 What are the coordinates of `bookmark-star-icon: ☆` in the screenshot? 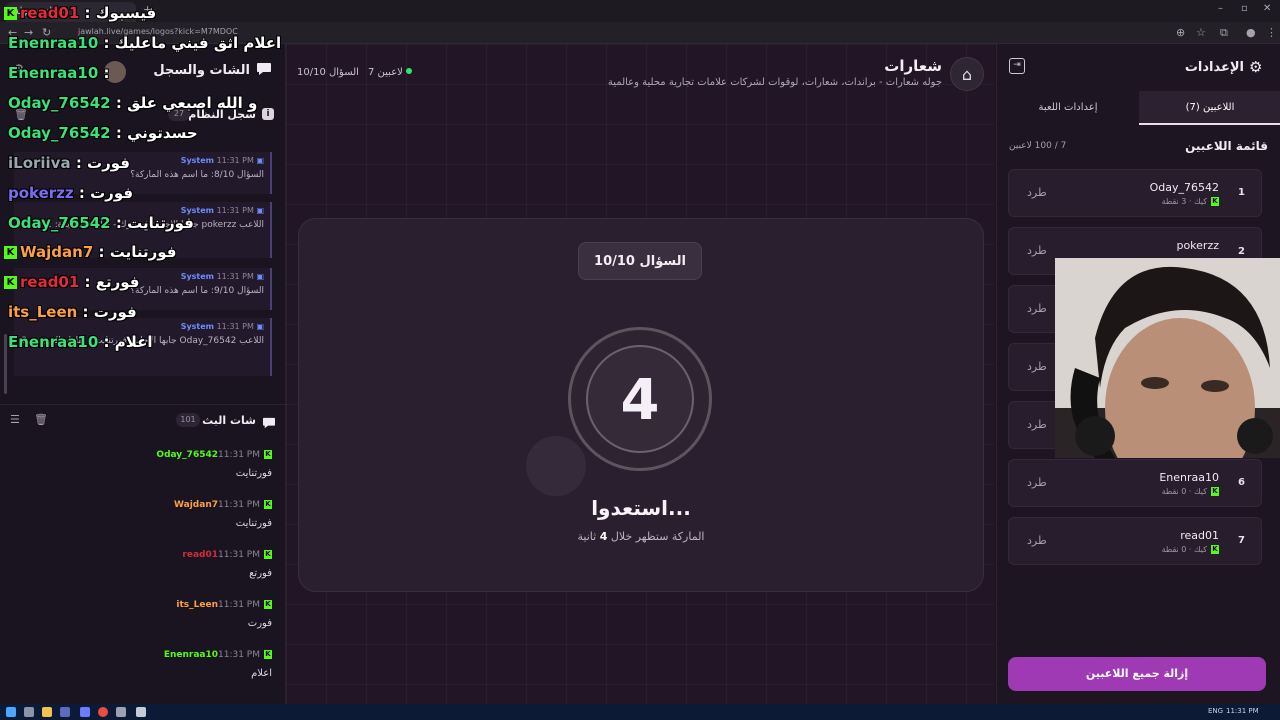 It's located at (1201, 32).